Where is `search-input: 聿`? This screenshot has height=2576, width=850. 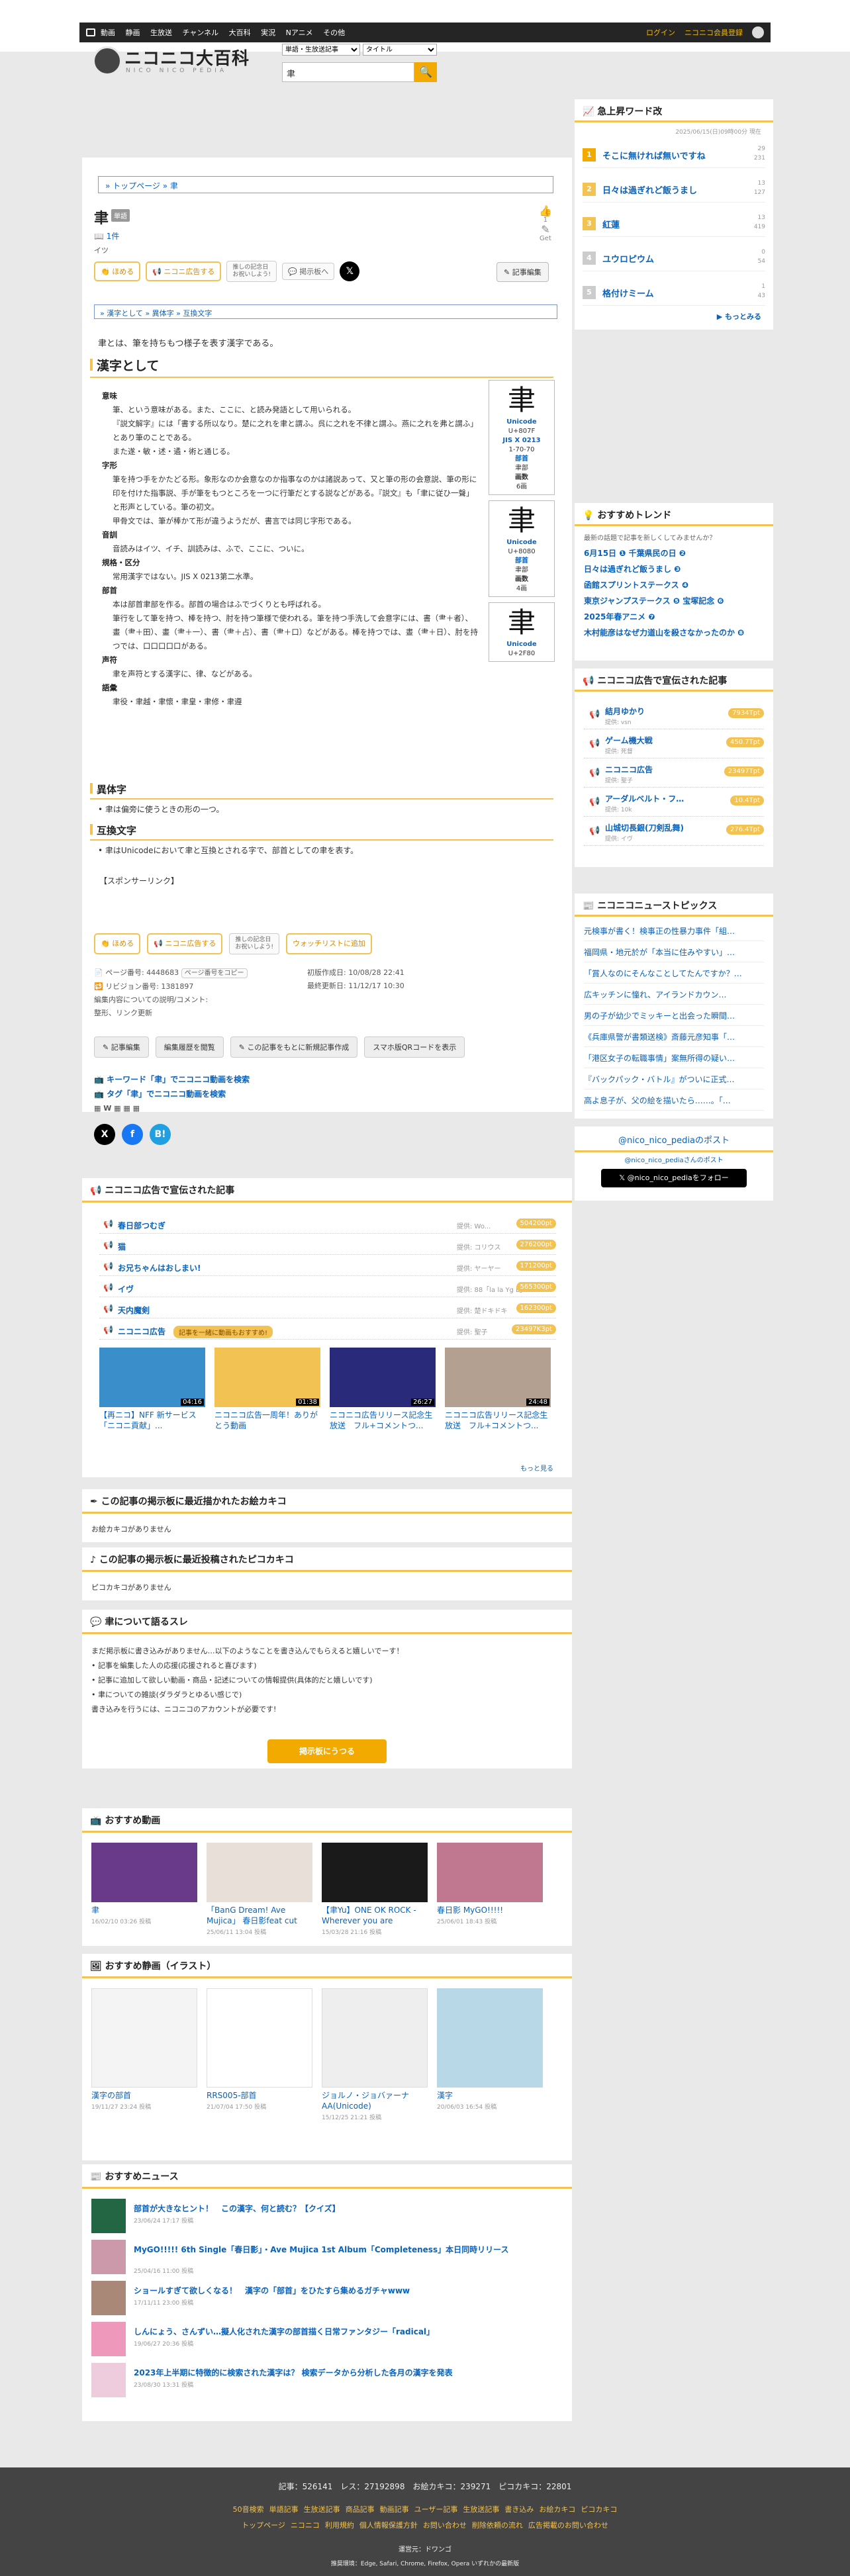 search-input: 聿 is located at coordinates (348, 72).